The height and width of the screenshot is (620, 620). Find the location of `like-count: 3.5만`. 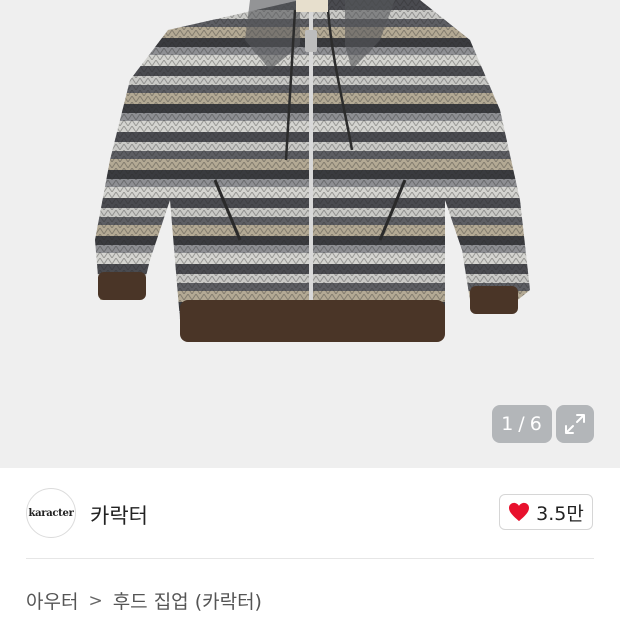

like-count: 3.5만 is located at coordinates (560, 513).